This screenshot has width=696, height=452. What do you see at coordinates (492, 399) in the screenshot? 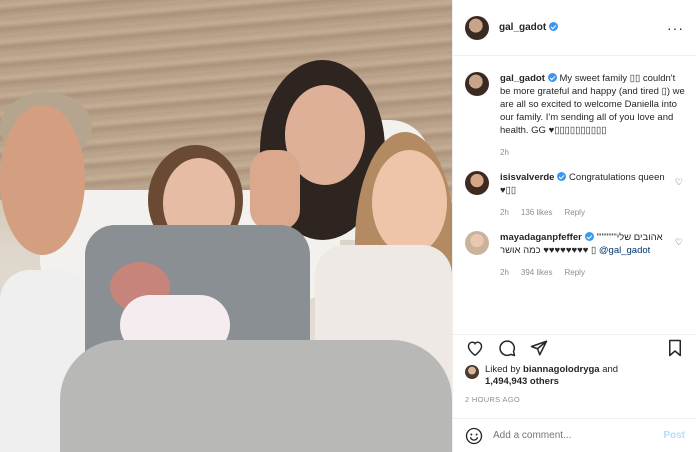
I see `post-timestamp: 2 HOURS AGO` at bounding box center [492, 399].